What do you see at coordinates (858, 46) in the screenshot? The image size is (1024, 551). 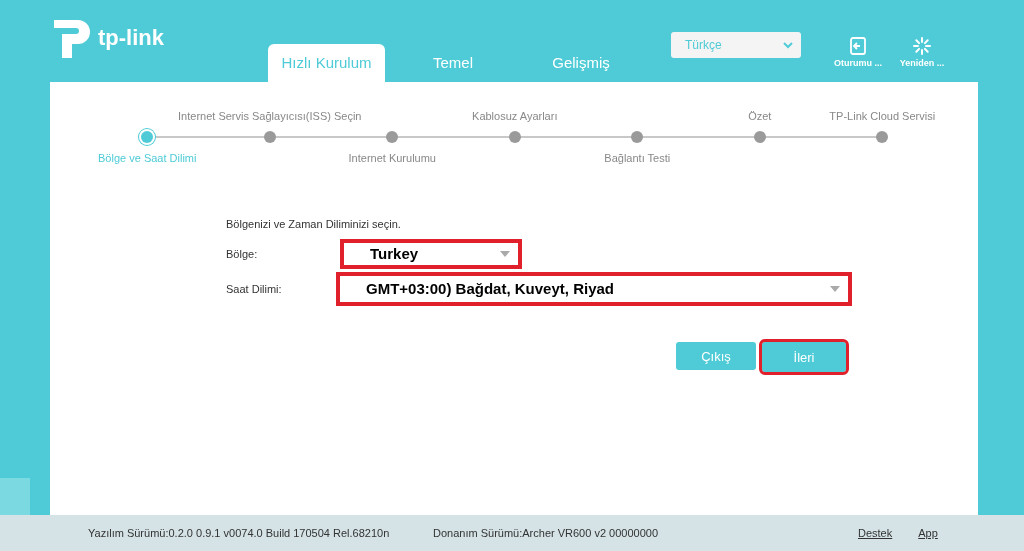 I see `logout-icon` at bounding box center [858, 46].